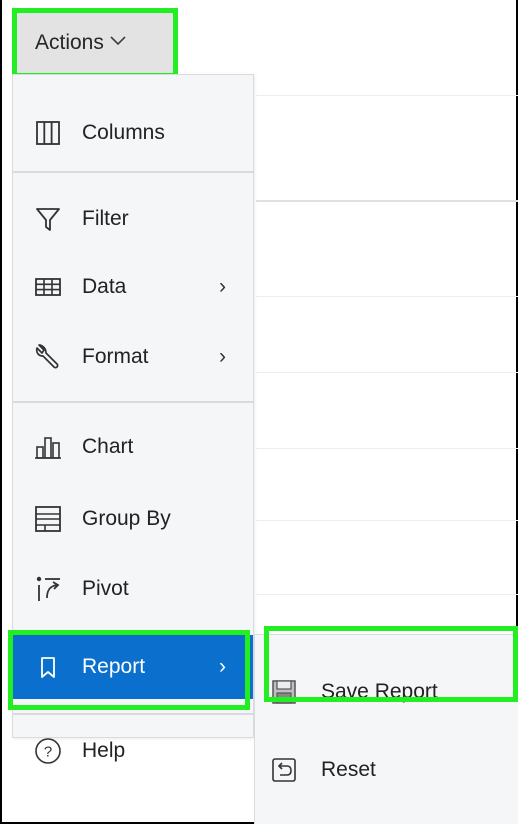  What do you see at coordinates (114, 666) in the screenshot?
I see `menu-item-label: Report` at bounding box center [114, 666].